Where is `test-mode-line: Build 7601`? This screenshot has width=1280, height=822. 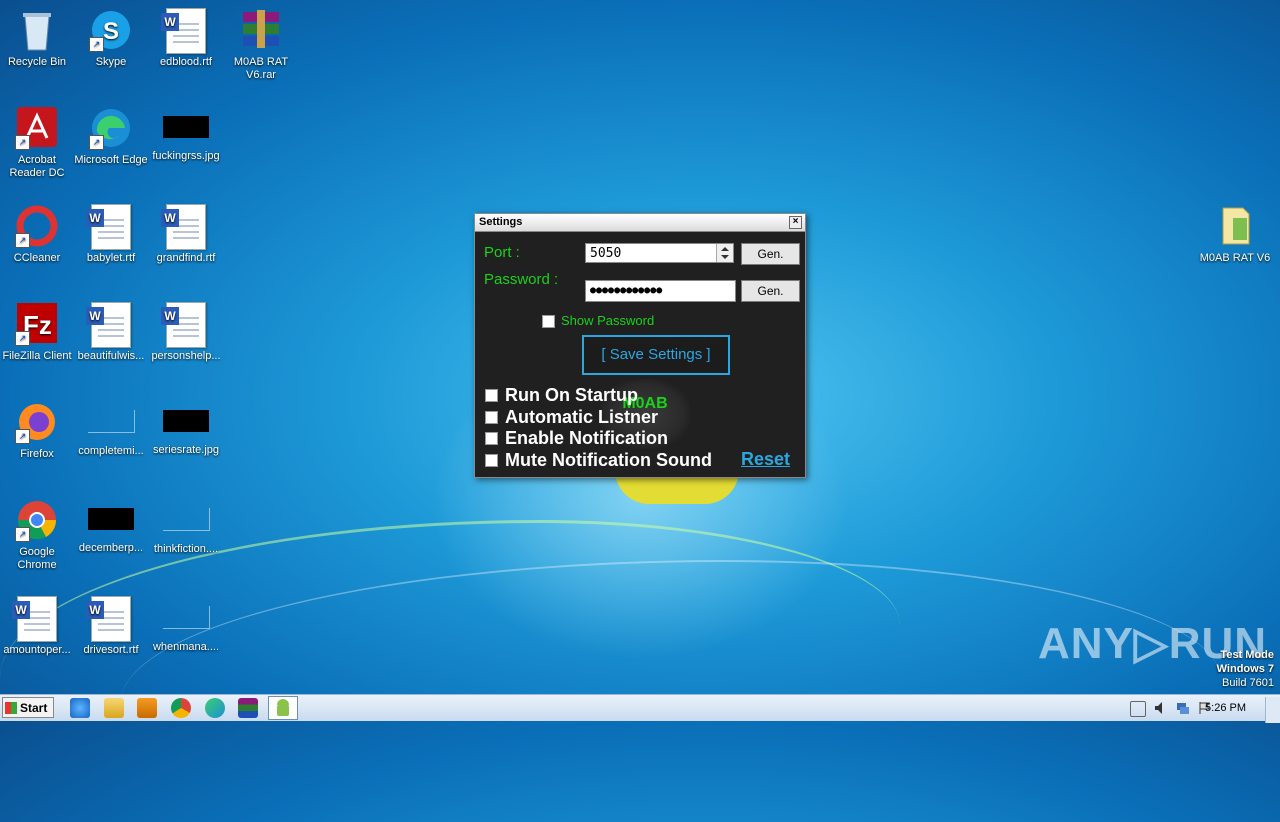
test-mode-line: Build 7601 is located at coordinates (1248, 683).